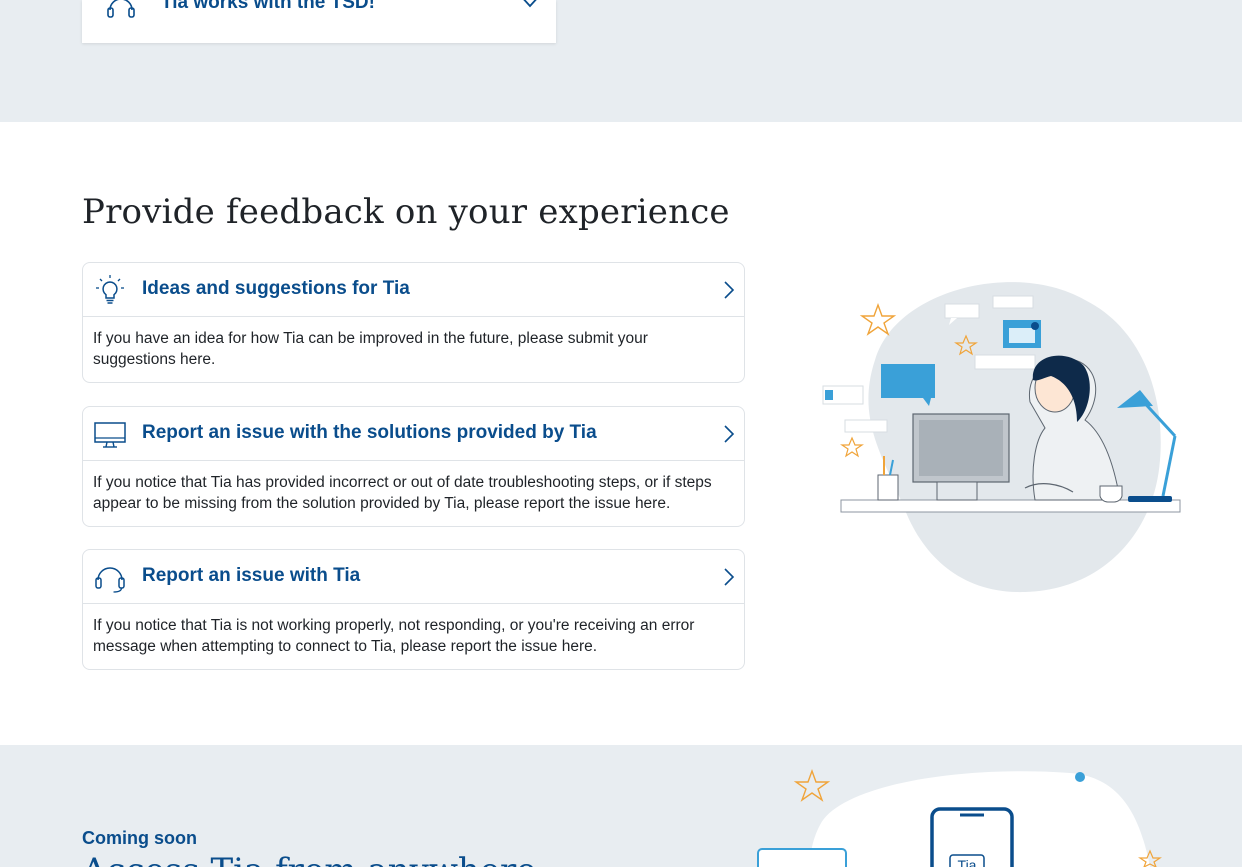 The height and width of the screenshot is (867, 1242). I want to click on monitor-icon, so click(110, 435).